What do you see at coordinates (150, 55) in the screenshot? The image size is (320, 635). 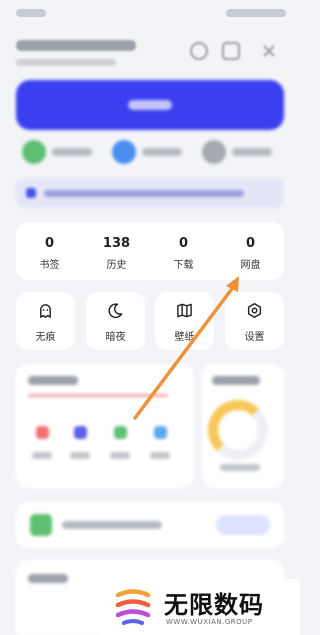 I see `account-header` at bounding box center [150, 55].